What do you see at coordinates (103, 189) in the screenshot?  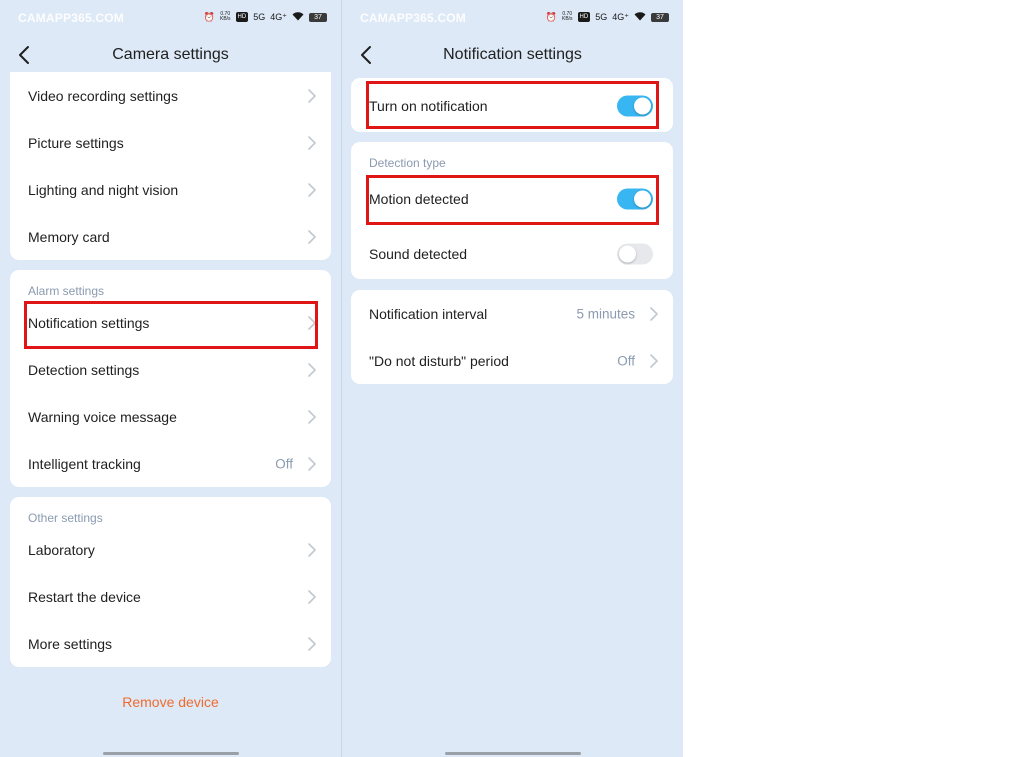 I see `list-item-label: Lighting and night vision` at bounding box center [103, 189].